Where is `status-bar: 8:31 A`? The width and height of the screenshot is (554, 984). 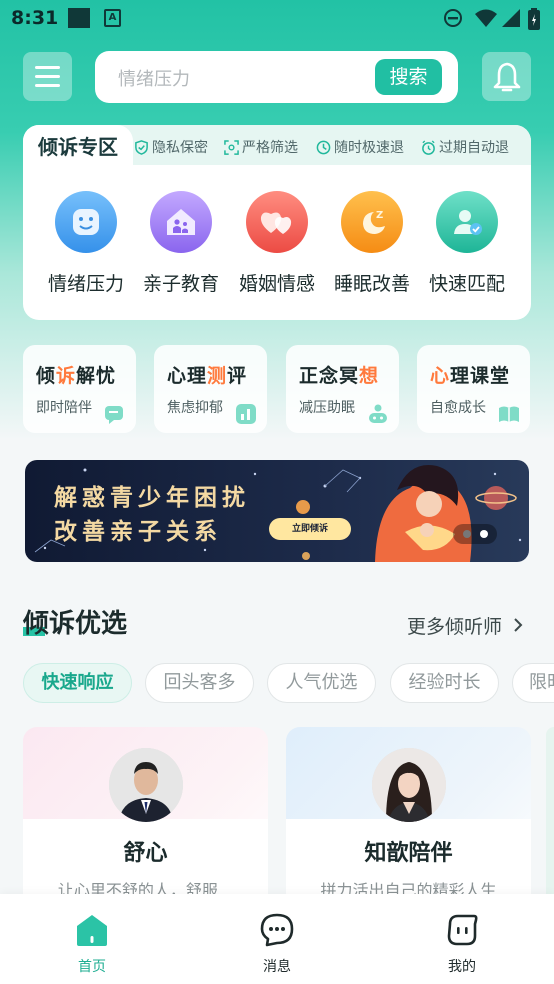
status-bar: 8:31 A is located at coordinates (277, 19).